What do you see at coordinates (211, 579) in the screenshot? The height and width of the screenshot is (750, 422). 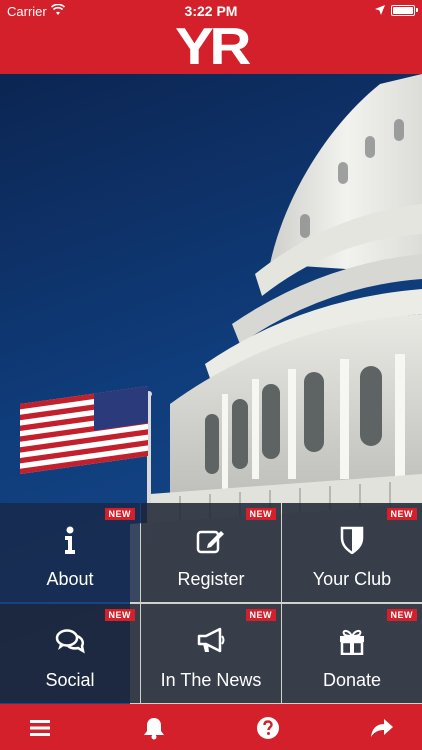 I see `register-label: Register` at bounding box center [211, 579].